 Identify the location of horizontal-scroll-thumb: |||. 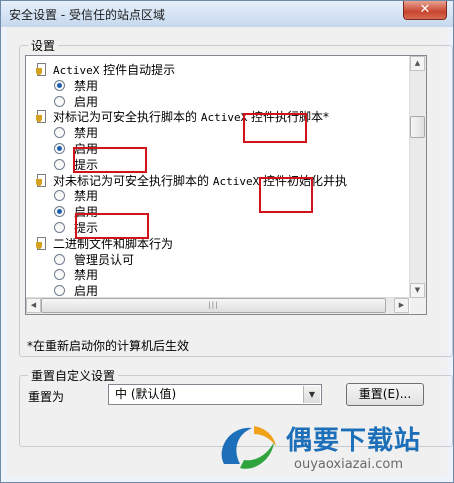
(213, 305).